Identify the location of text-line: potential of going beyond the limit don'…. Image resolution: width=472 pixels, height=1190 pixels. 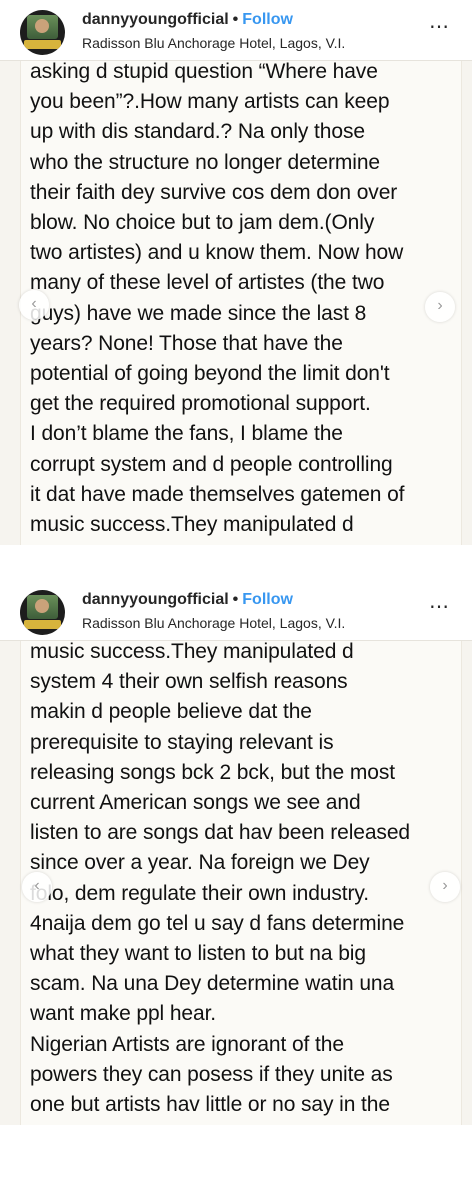
(210, 374).